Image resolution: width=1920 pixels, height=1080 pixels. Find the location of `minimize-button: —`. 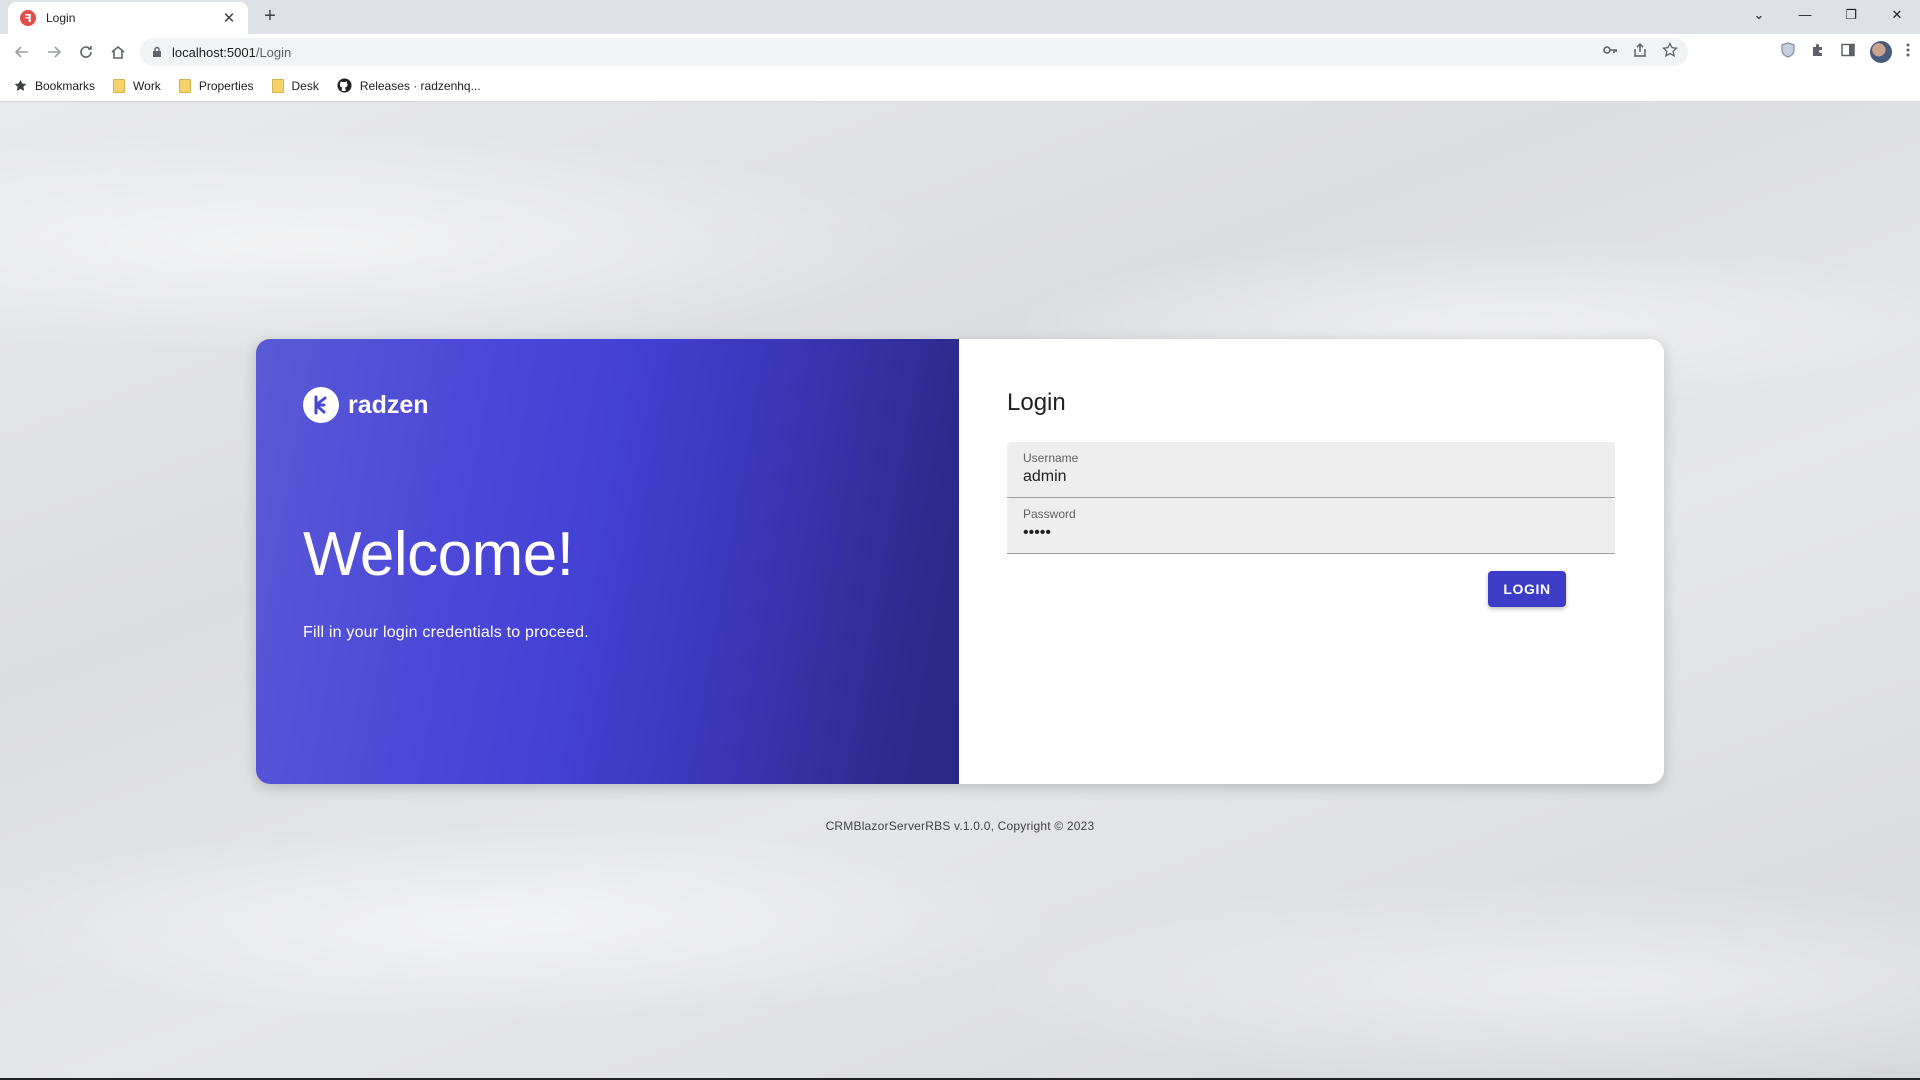

minimize-button: — is located at coordinates (1805, 15).